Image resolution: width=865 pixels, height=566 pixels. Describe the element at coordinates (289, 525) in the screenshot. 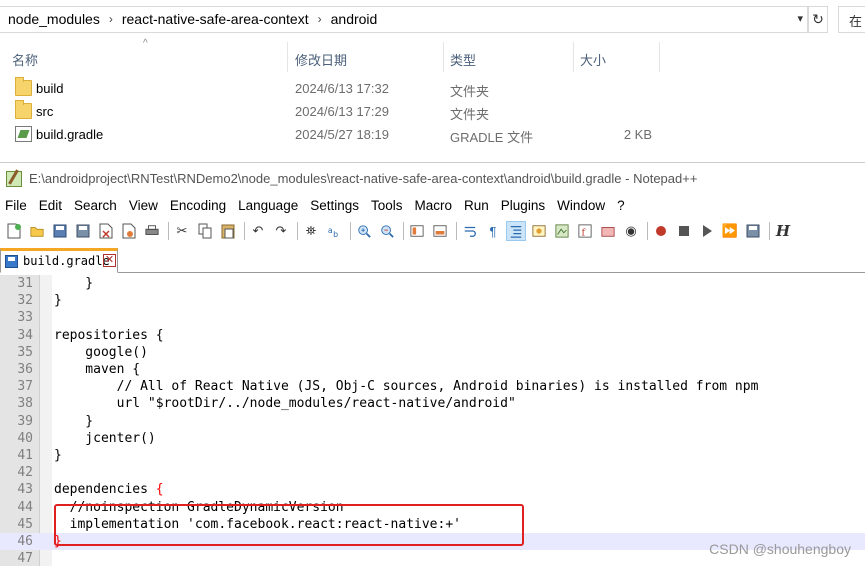

I see `annotation-highlight-box` at that location.